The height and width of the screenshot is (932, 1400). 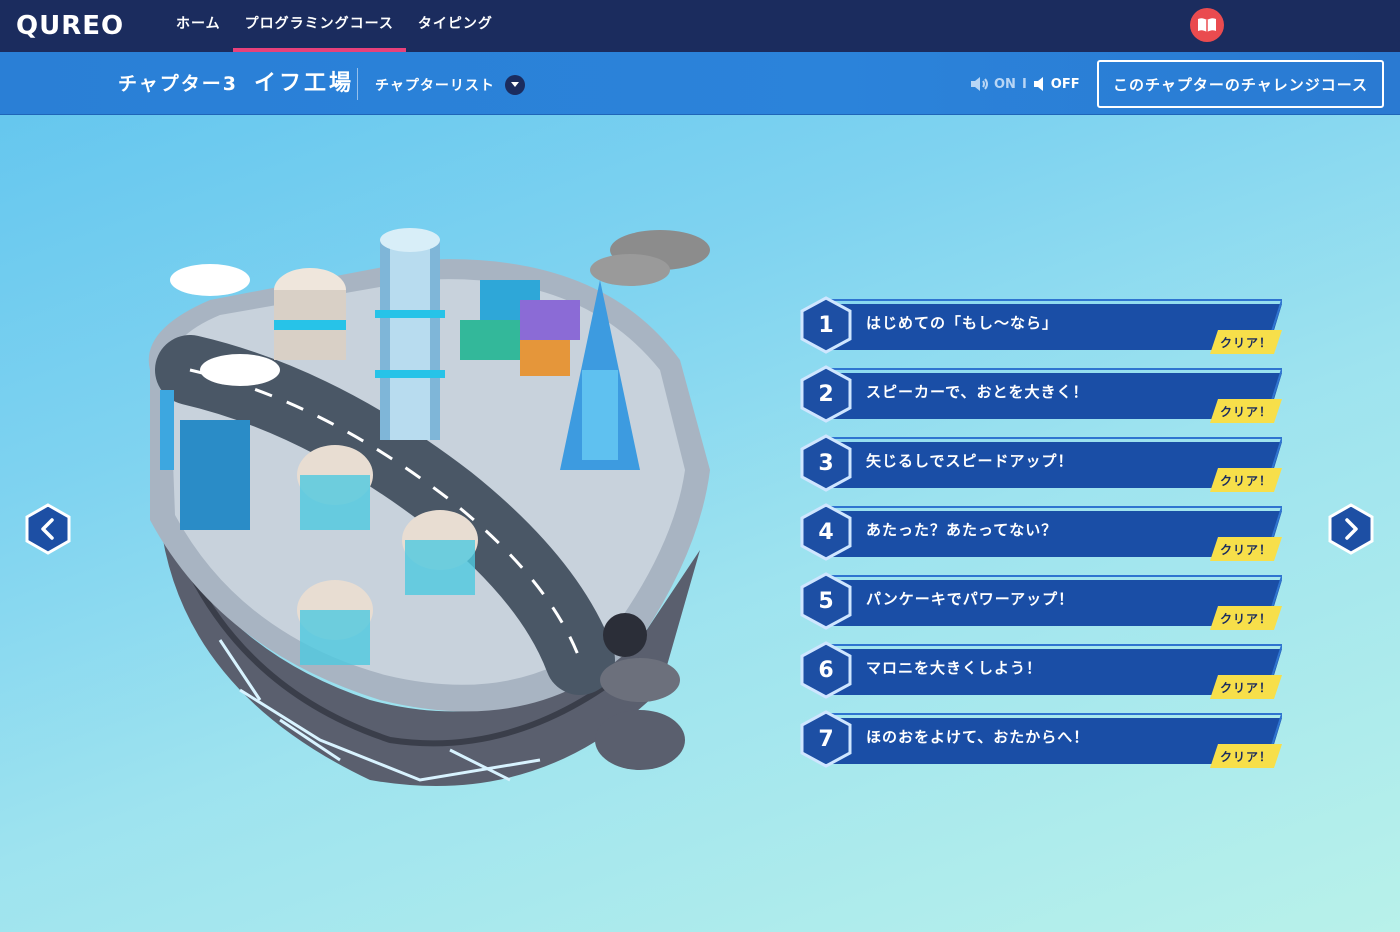 I want to click on sound-off-label: OFF, so click(x=1065, y=84).